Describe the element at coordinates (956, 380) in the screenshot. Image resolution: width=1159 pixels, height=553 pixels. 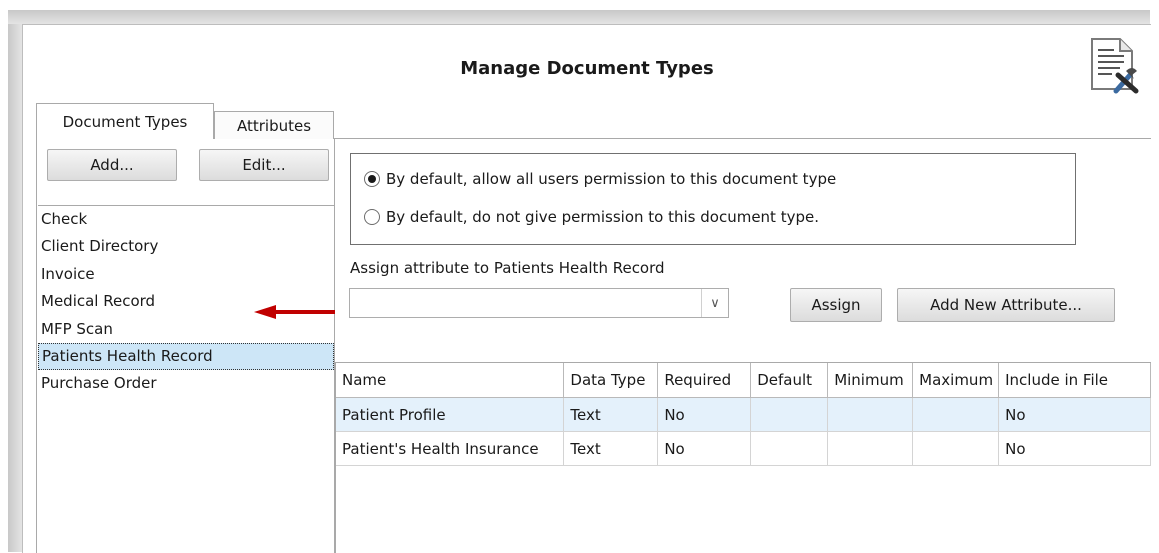
I see `column-header-maximum: Maximum` at that location.